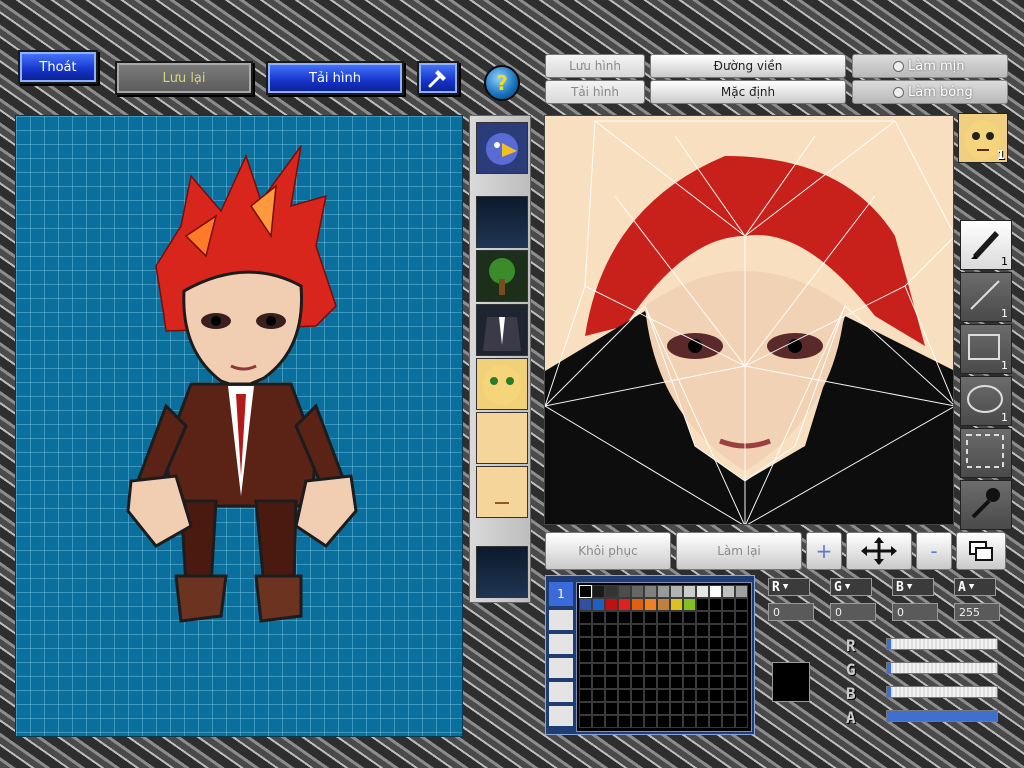 The height and width of the screenshot is (768, 1024). Describe the element at coordinates (502, 148) in the screenshot. I see `part-slot-bird` at that location.